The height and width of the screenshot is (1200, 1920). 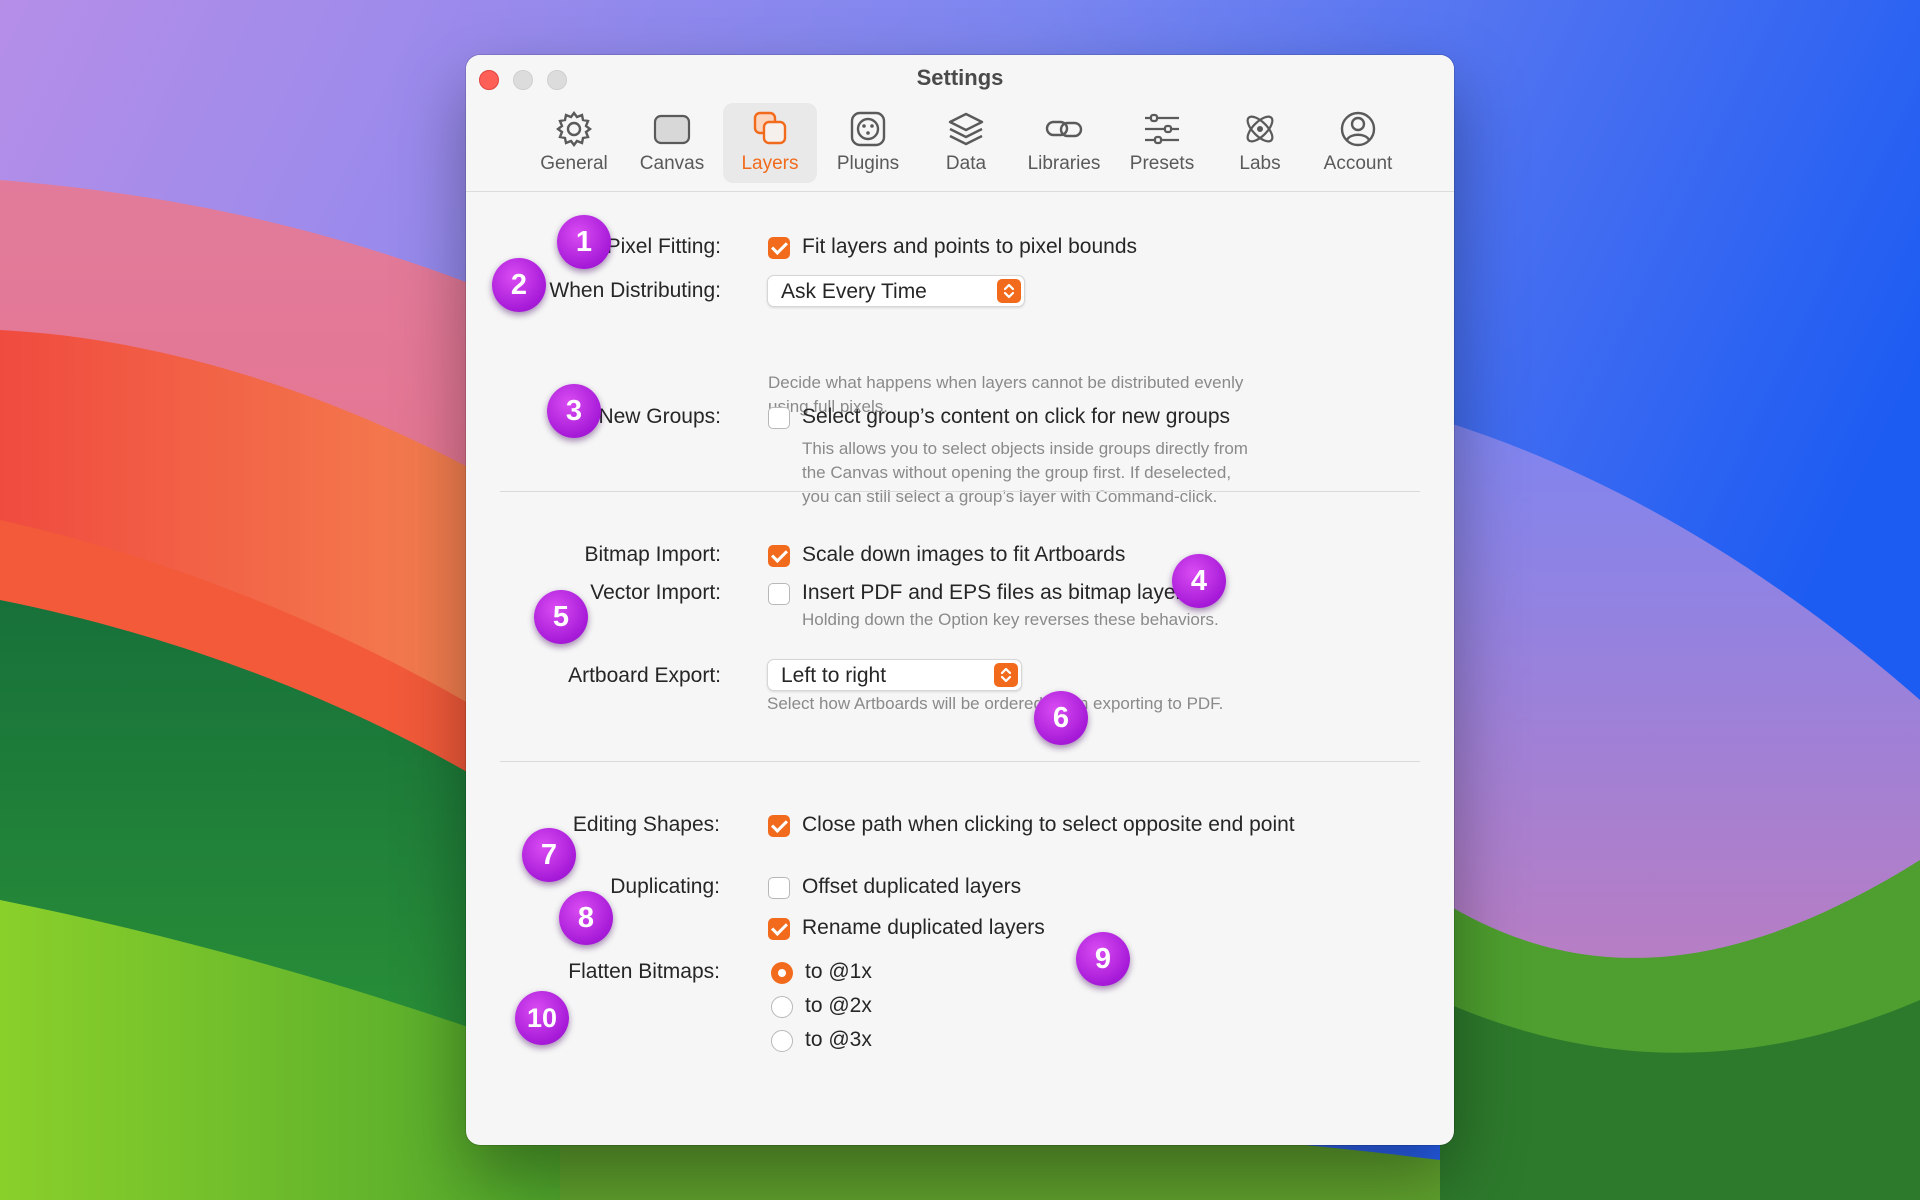 I want to click on flatten-3x-option: to @3x, so click(x=838, y=1039).